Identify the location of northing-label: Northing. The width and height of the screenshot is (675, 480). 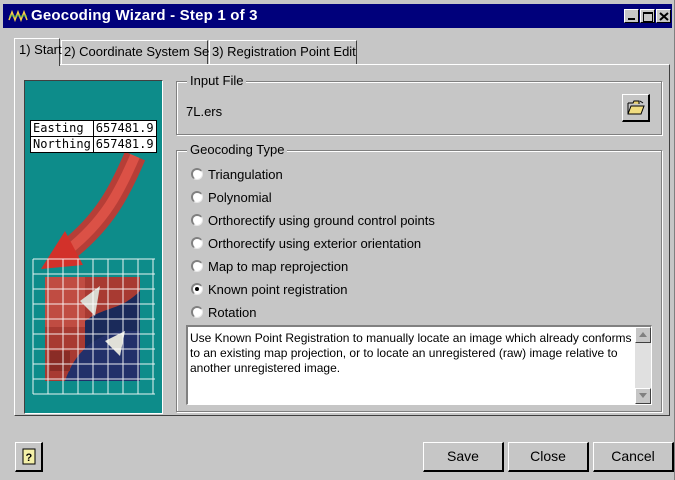
(62, 144).